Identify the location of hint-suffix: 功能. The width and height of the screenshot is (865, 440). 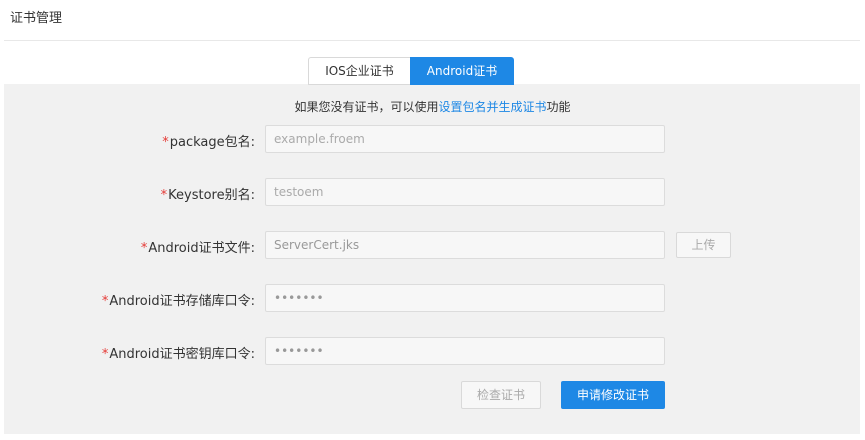
(558, 107).